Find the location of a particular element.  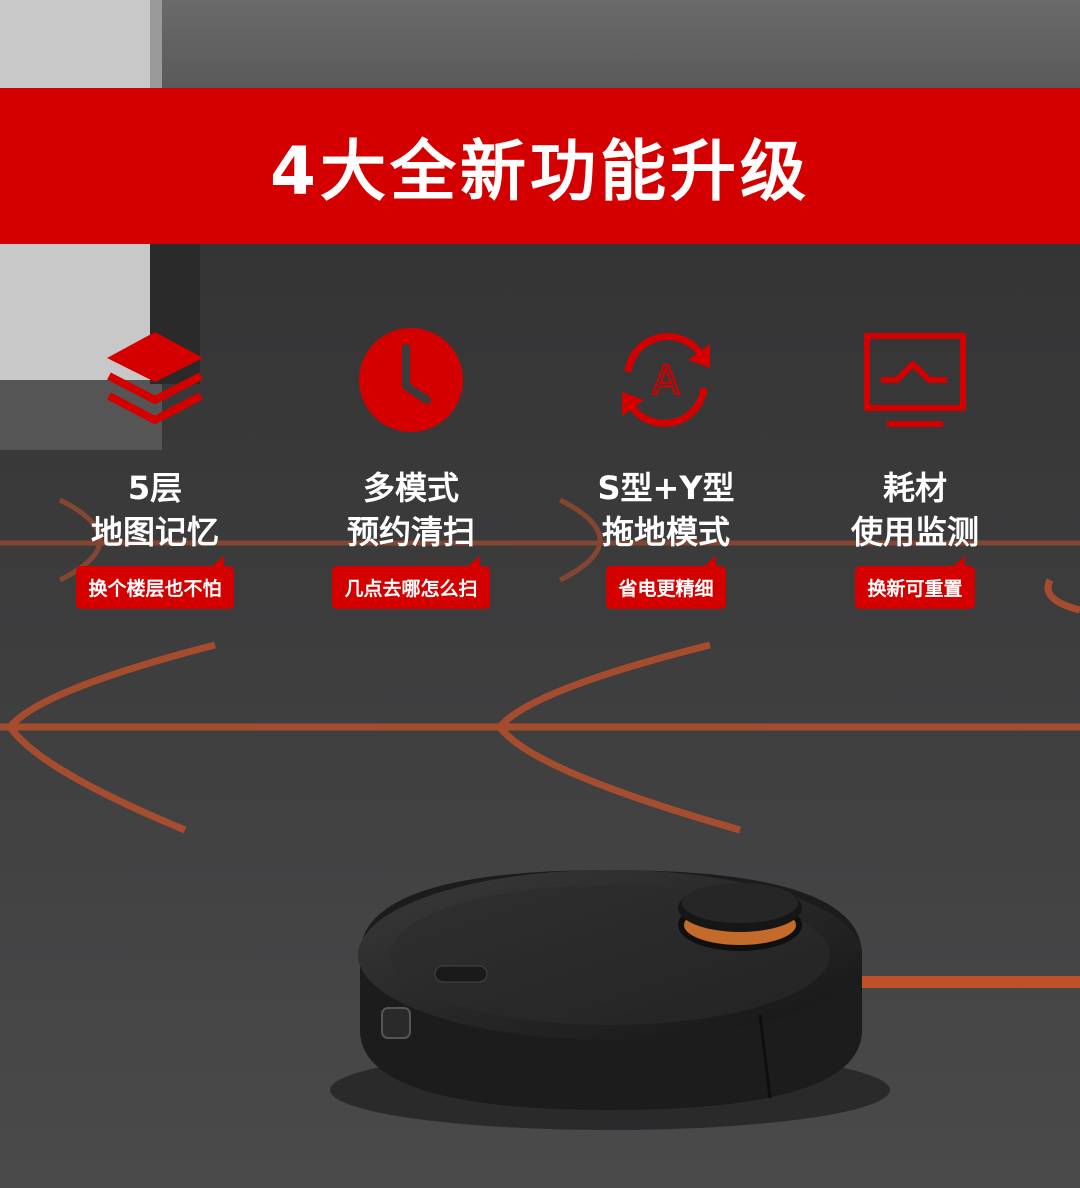

feature-tag: 换新可重置 is located at coordinates (915, 582).